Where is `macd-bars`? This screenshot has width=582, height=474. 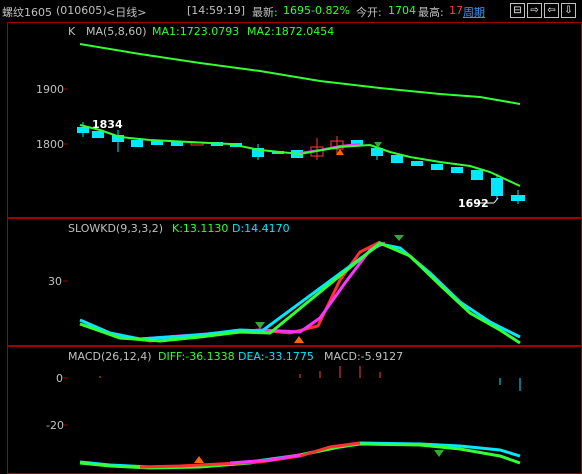 macd-bars is located at coordinates (310, 378).